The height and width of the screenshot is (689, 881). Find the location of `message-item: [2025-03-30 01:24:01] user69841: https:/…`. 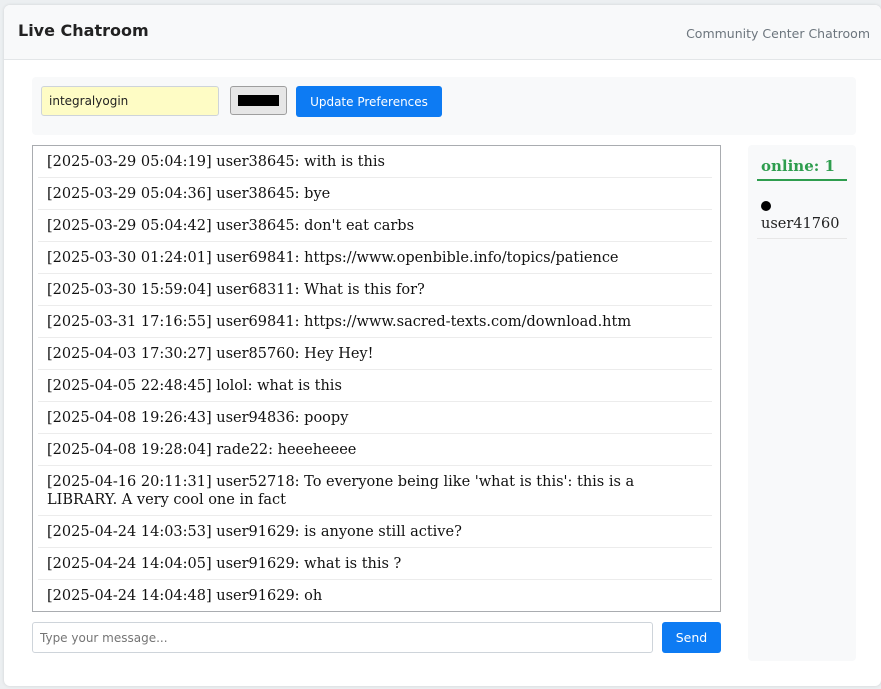

message-item: [2025-03-30 01:24:01] user69841: https:/… is located at coordinates (375, 258).